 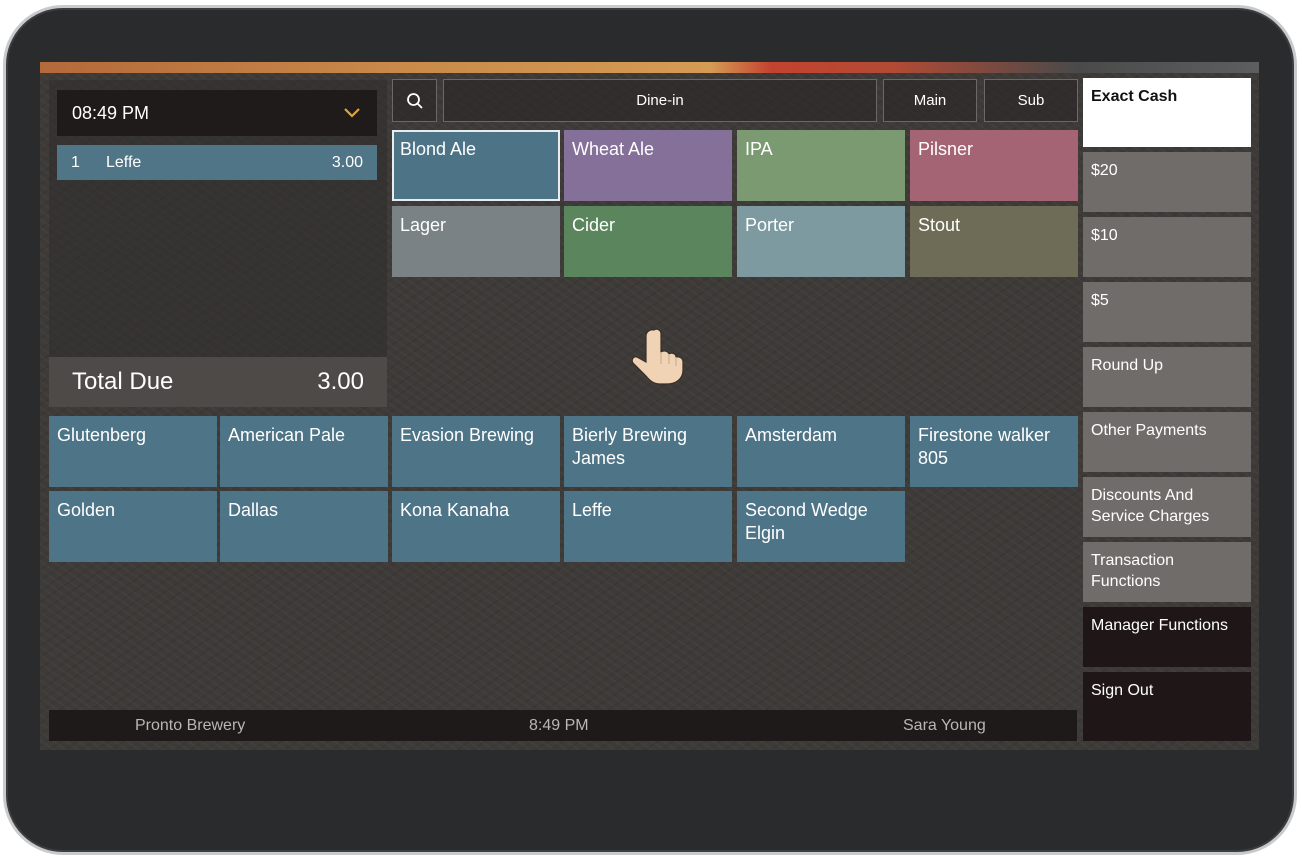 What do you see at coordinates (347, 162) in the screenshot?
I see `line-price: 3.00` at bounding box center [347, 162].